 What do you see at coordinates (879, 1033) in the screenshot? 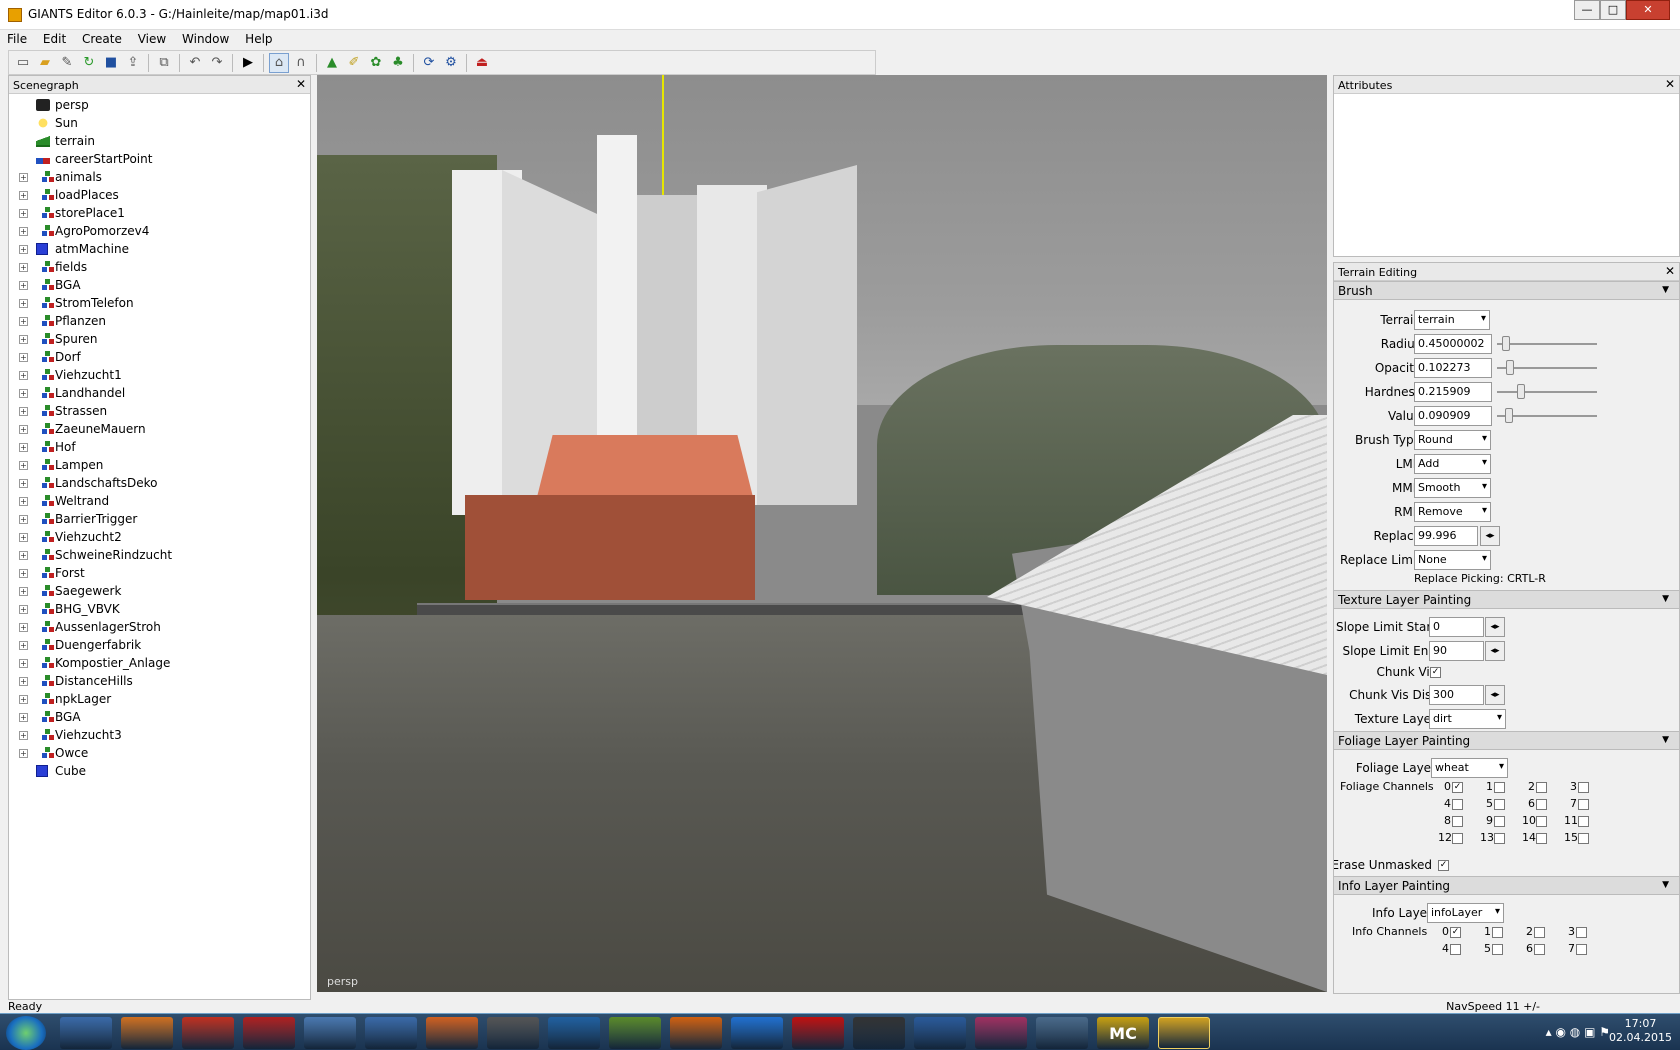
I see `taskbar-tractor-icon` at bounding box center [879, 1033].